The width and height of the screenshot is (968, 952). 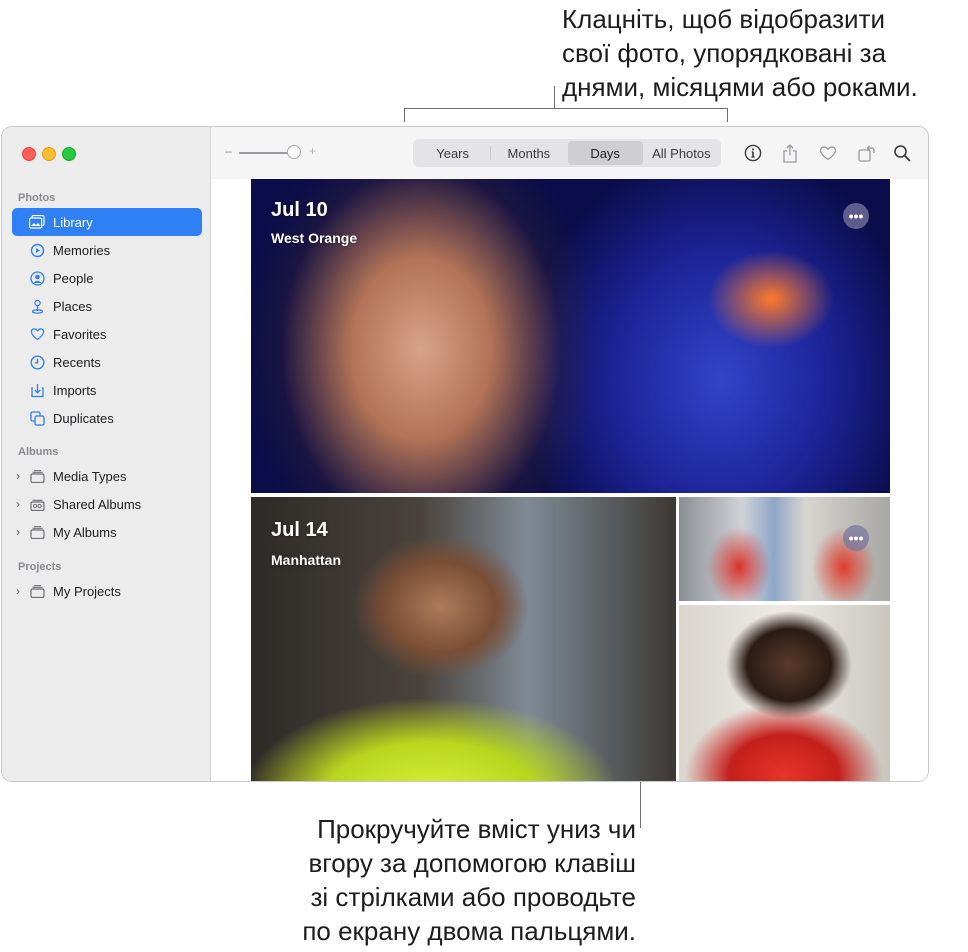 I want to click on info-icon, so click(x=753, y=153).